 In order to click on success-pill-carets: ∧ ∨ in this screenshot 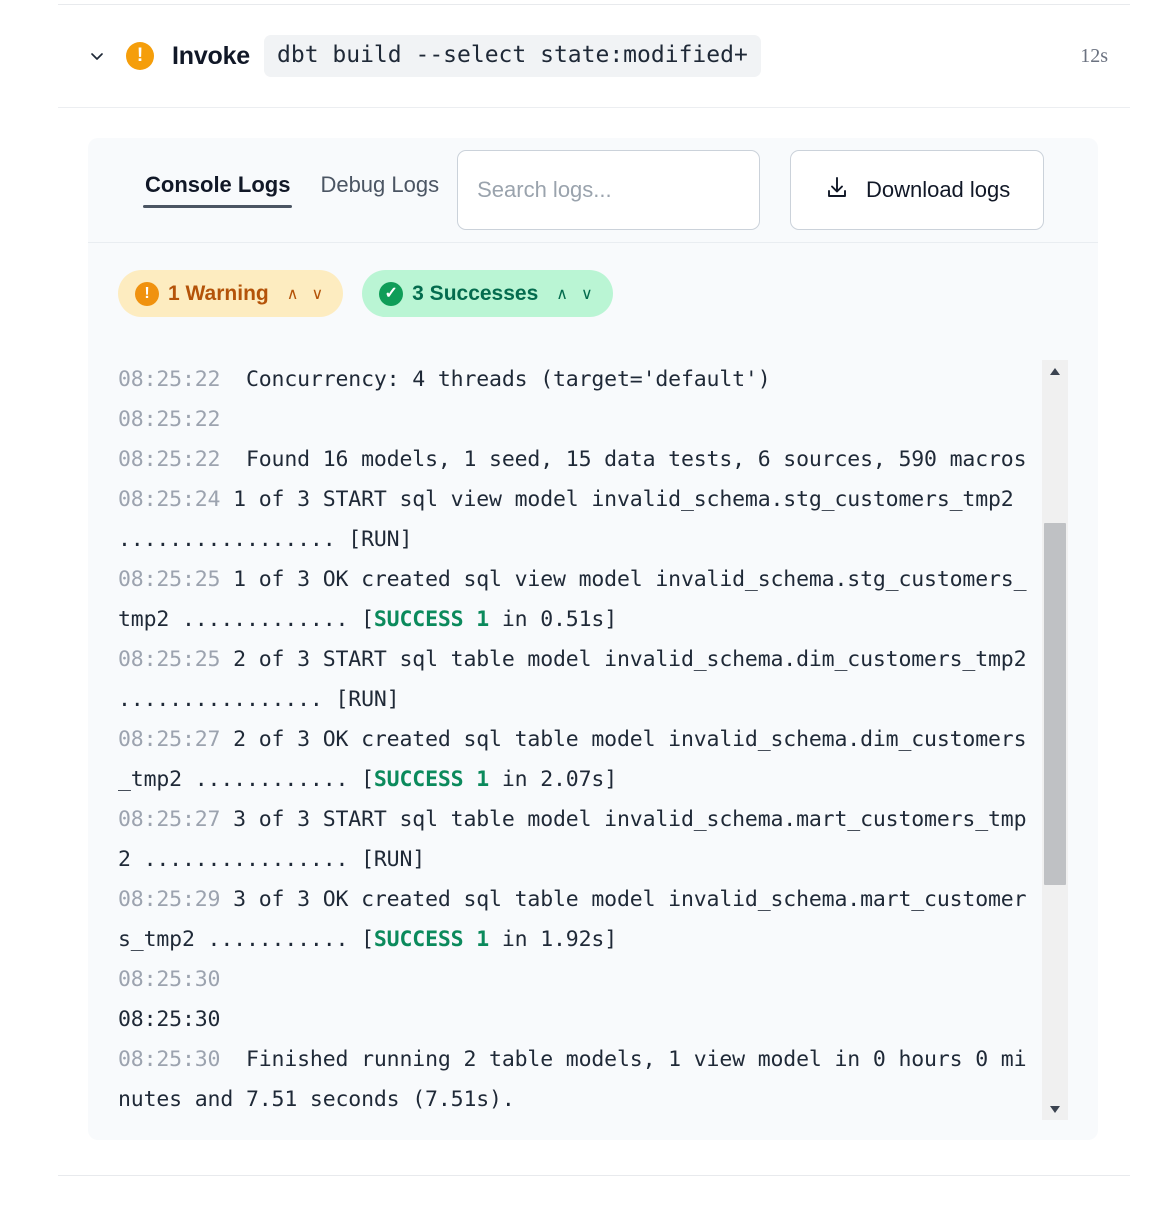, I will do `click(574, 294)`.